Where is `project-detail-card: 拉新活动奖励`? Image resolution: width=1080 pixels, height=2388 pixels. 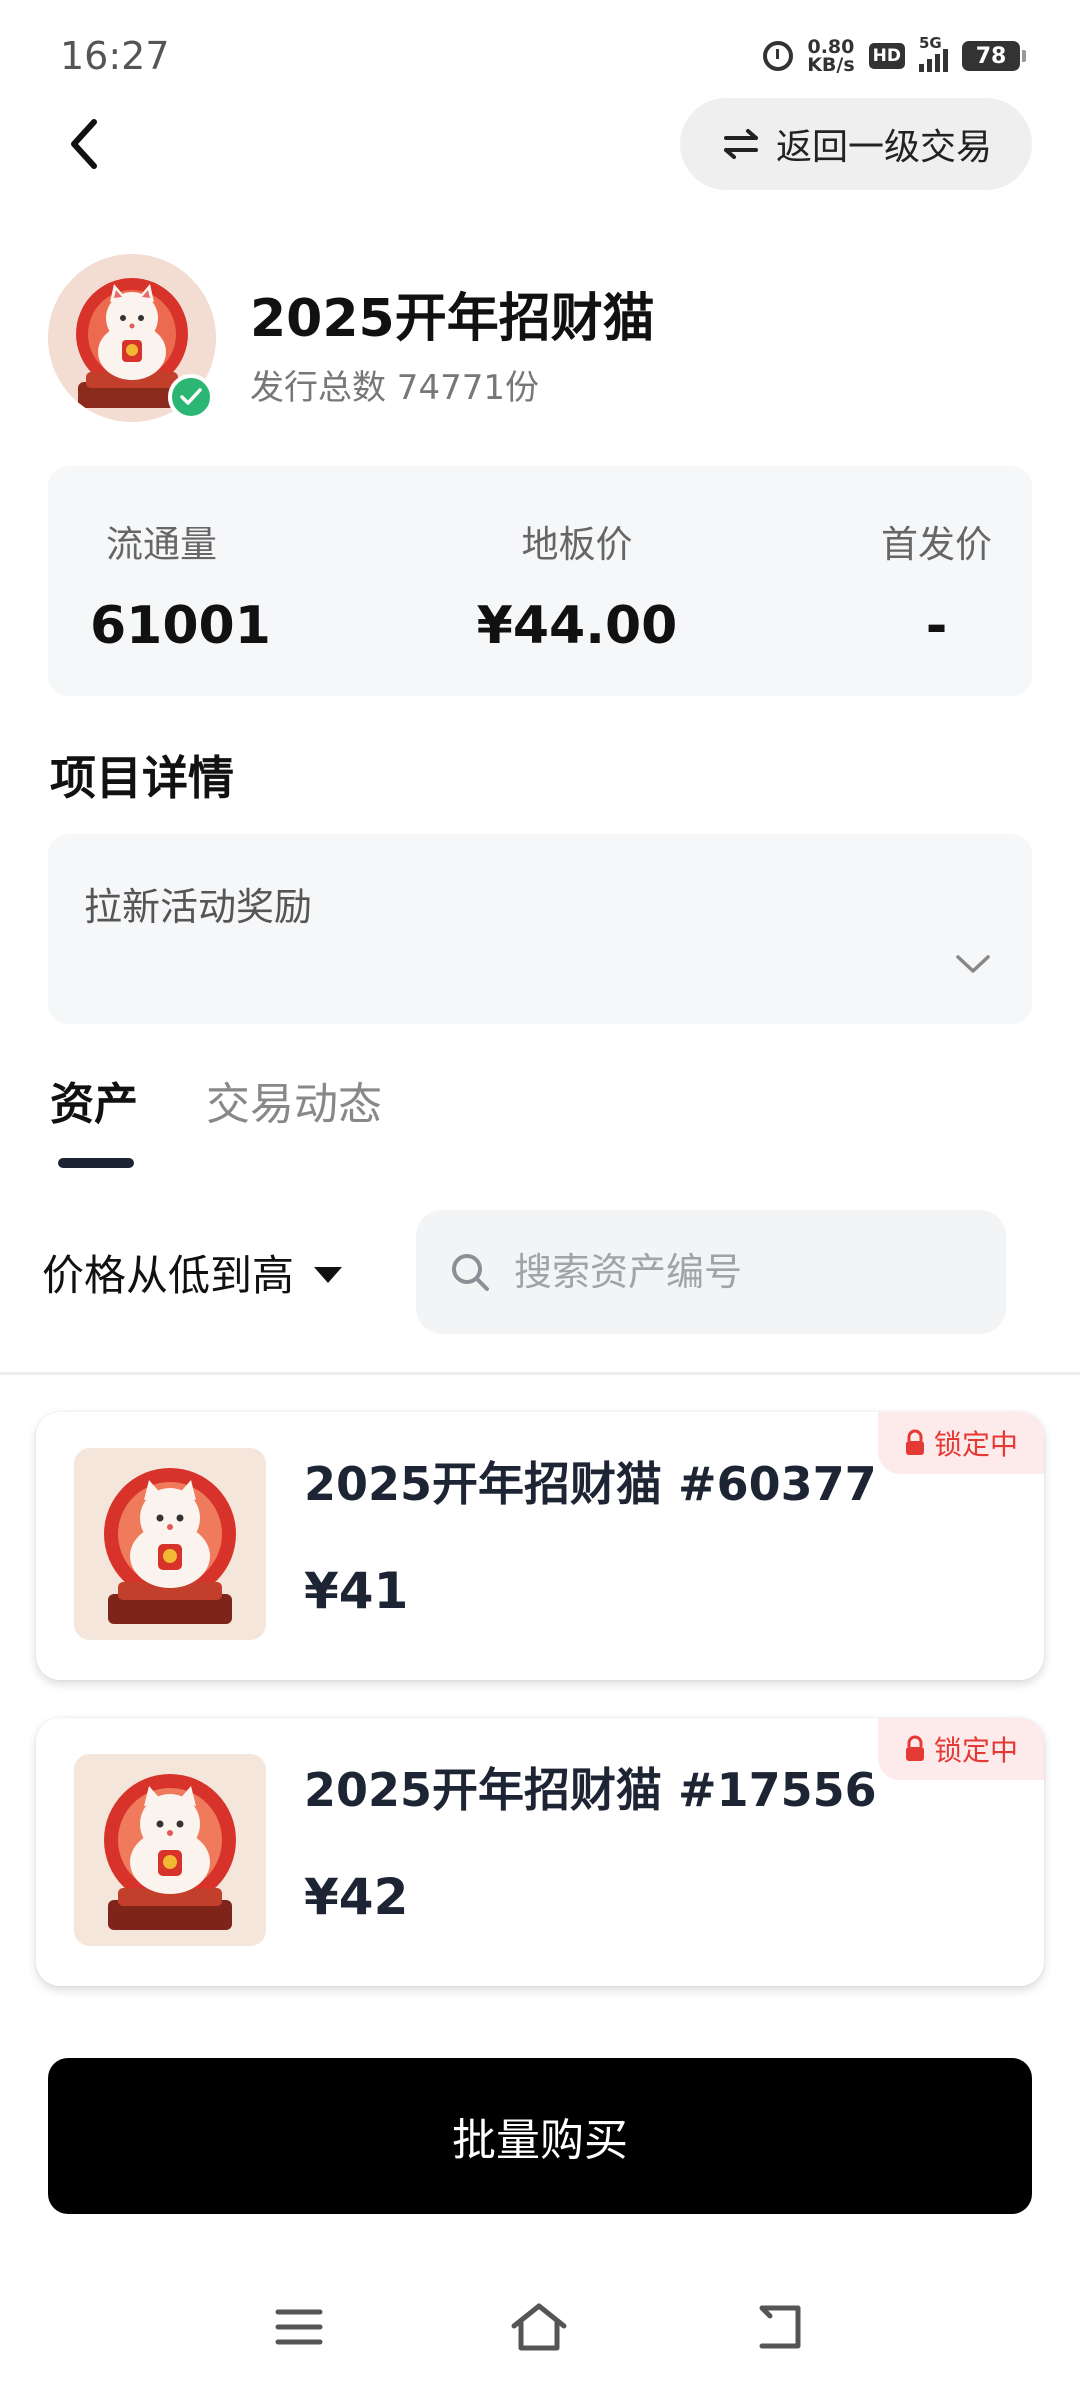
project-detail-card: 拉新活动奖励 is located at coordinates (540, 929).